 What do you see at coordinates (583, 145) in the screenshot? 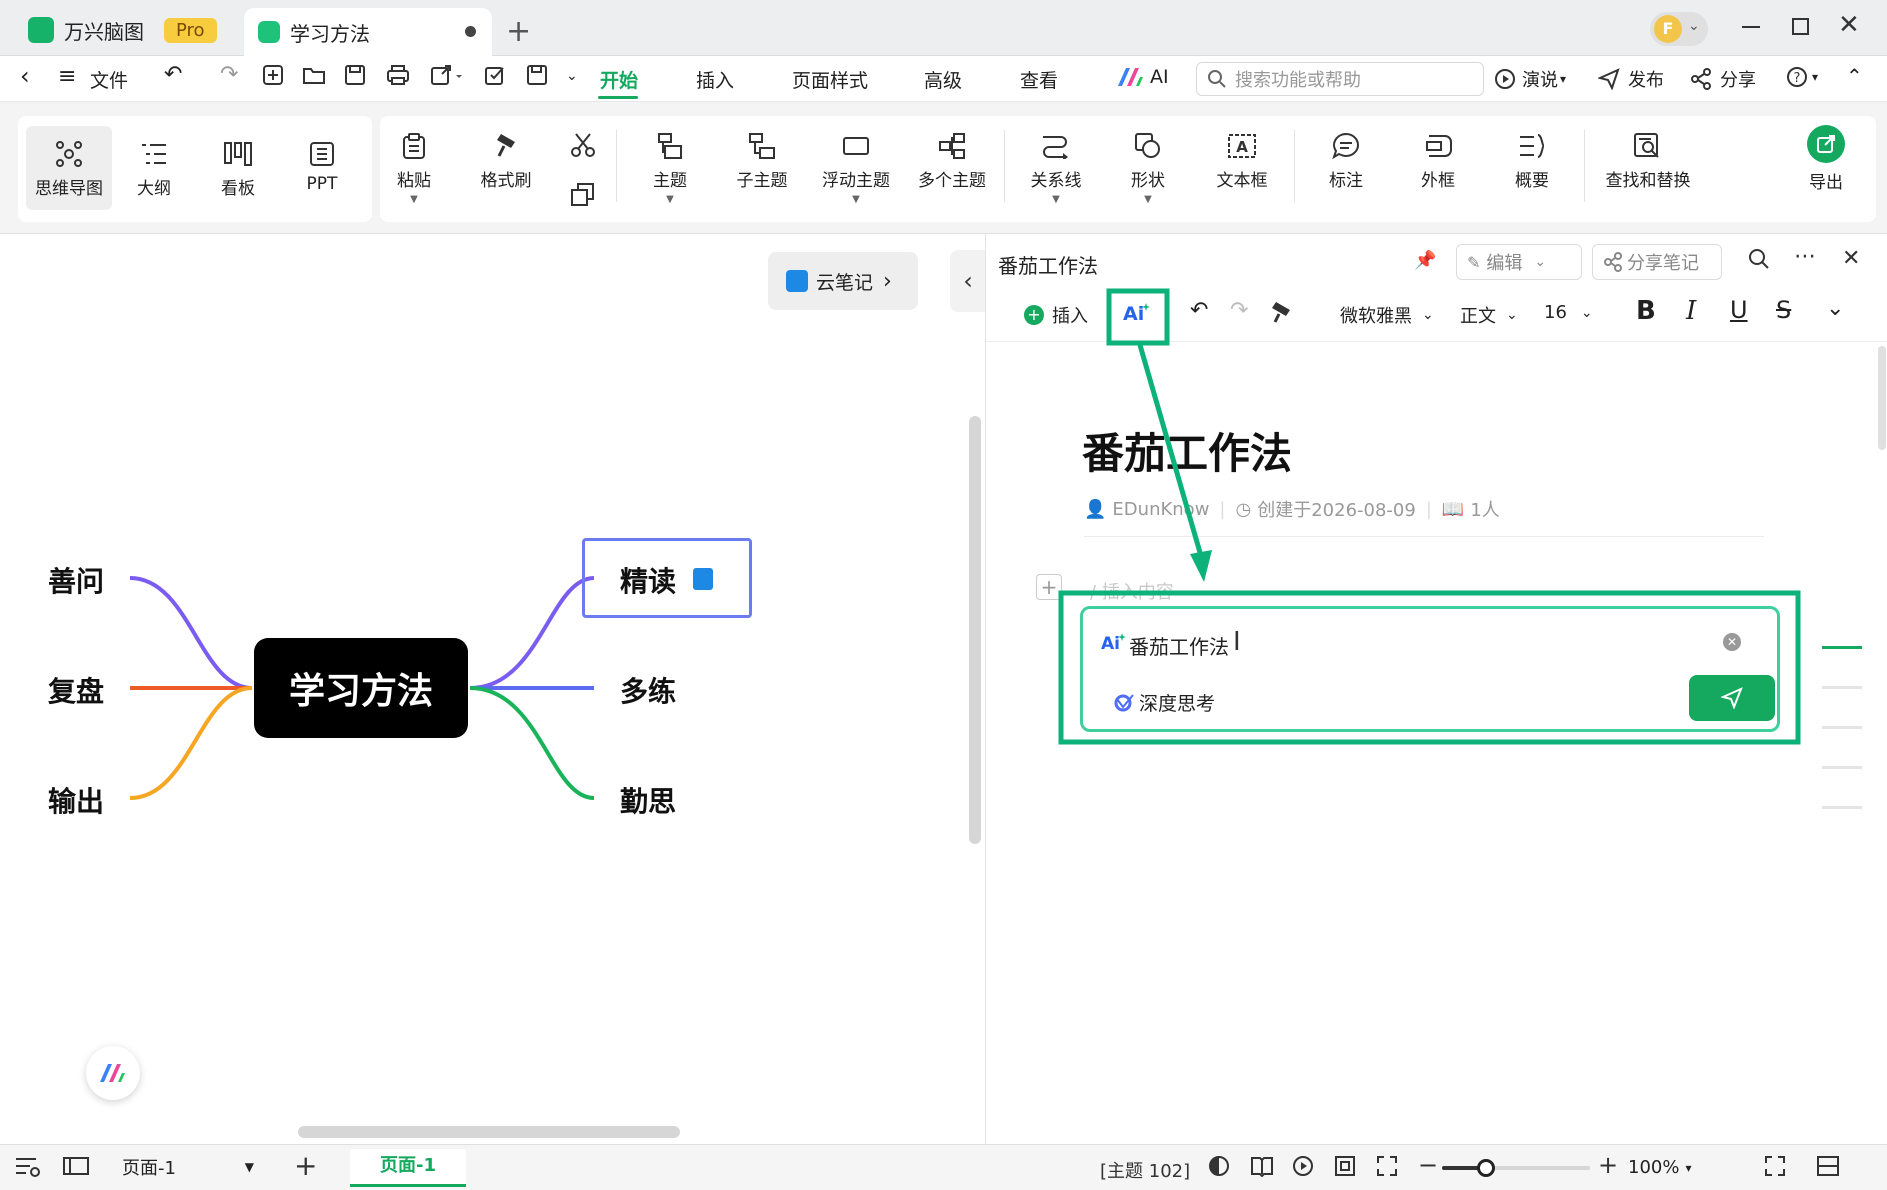
I see `cut-icon` at bounding box center [583, 145].